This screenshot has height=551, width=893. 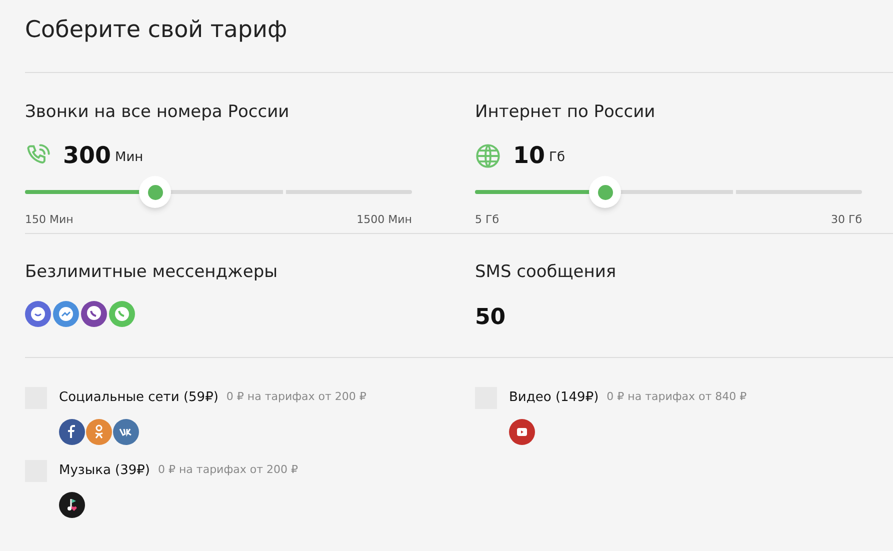 What do you see at coordinates (99, 431) in the screenshot?
I see `odnoklassniki-icon` at bounding box center [99, 431].